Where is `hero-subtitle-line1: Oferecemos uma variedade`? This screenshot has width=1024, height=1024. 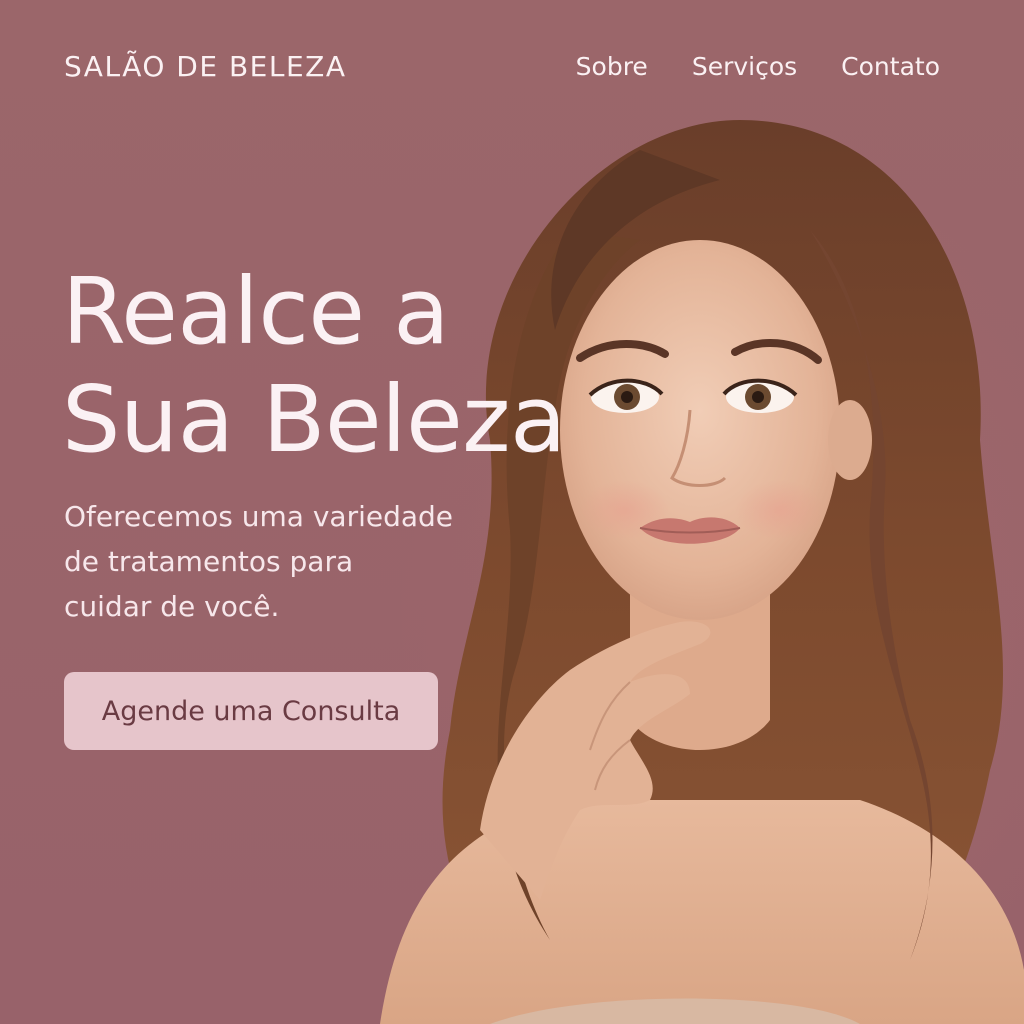
hero-subtitle-line1: Oferecemos uma variedade is located at coordinates (259, 516).